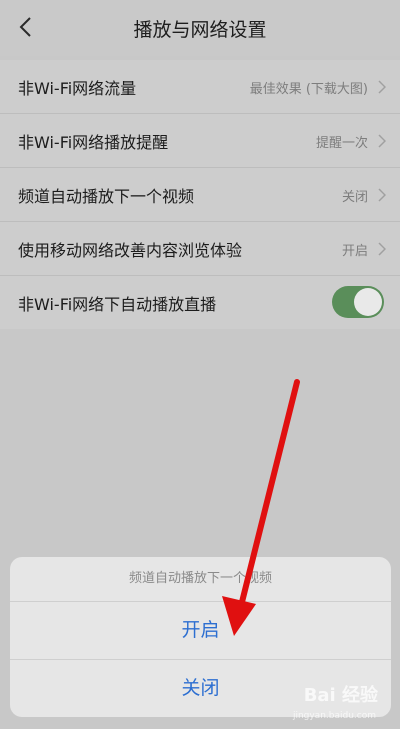  What do you see at coordinates (93, 142) in the screenshot?
I see `setting-label: 非Wi-Fi网络播放提醒` at bounding box center [93, 142].